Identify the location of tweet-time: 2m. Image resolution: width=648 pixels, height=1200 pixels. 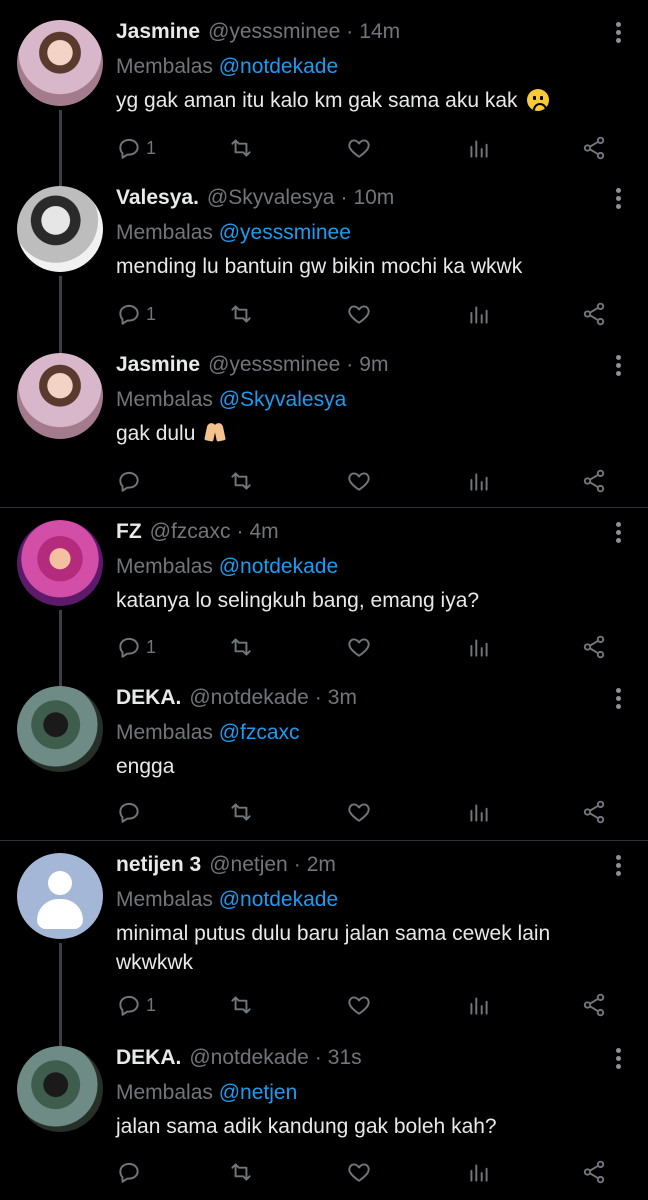
(321, 864).